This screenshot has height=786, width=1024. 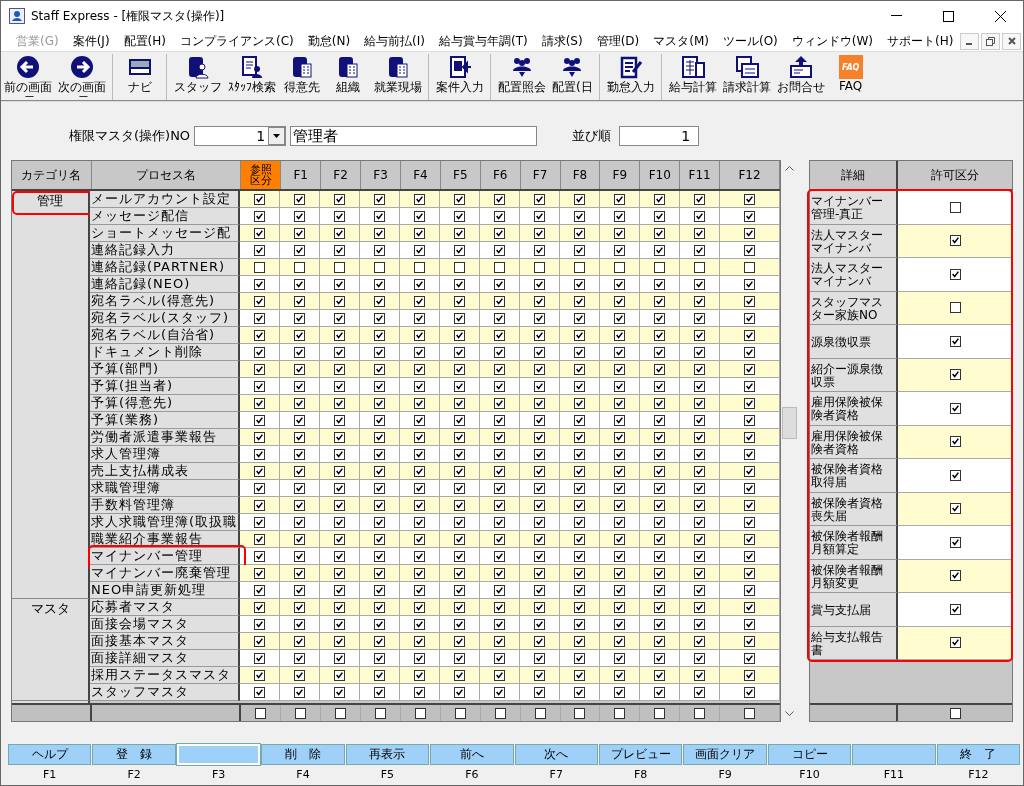 What do you see at coordinates (789, 713) in the screenshot?
I see `scroll-down-icon` at bounding box center [789, 713].